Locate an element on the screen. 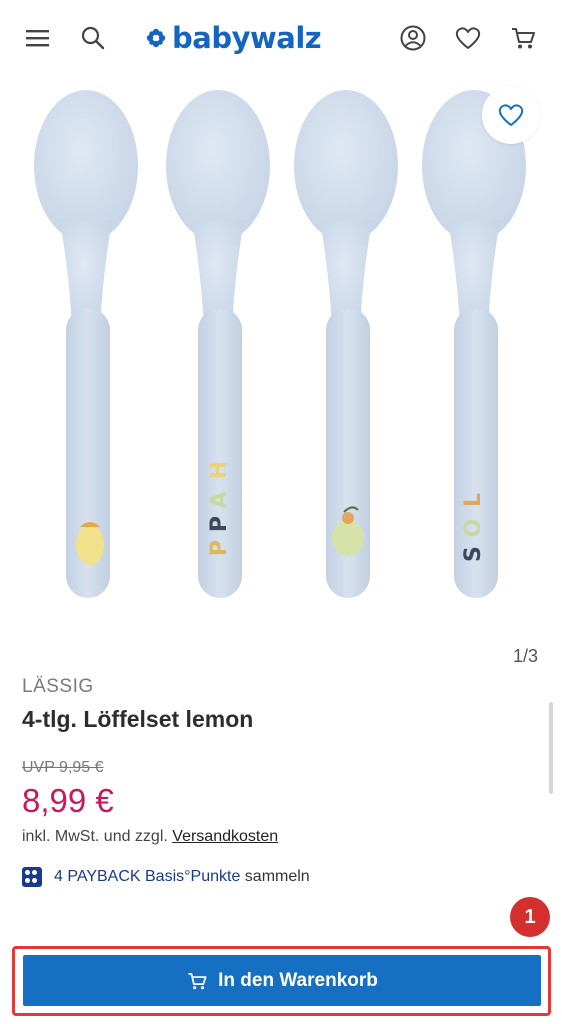 This screenshot has height=1024, width=562. babywalz-logo: babywalz is located at coordinates (234, 38).